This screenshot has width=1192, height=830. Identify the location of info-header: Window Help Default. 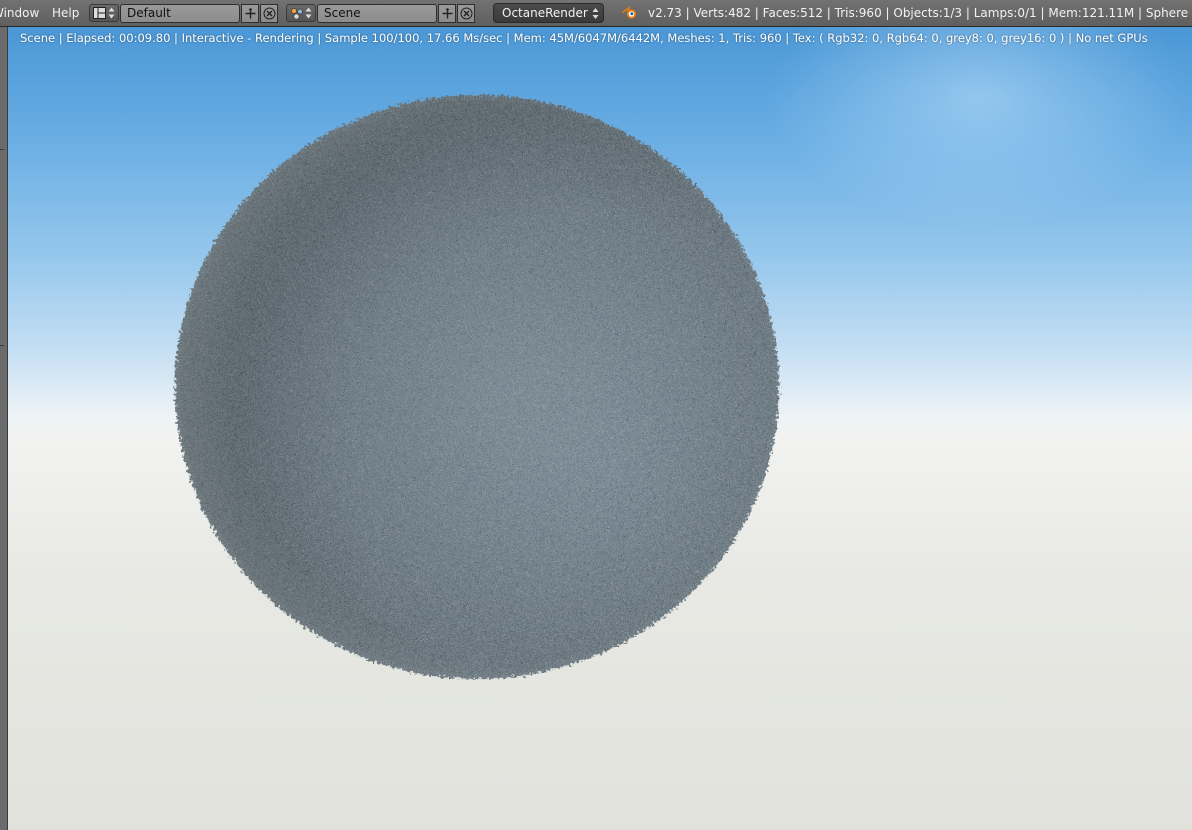
(596, 13).